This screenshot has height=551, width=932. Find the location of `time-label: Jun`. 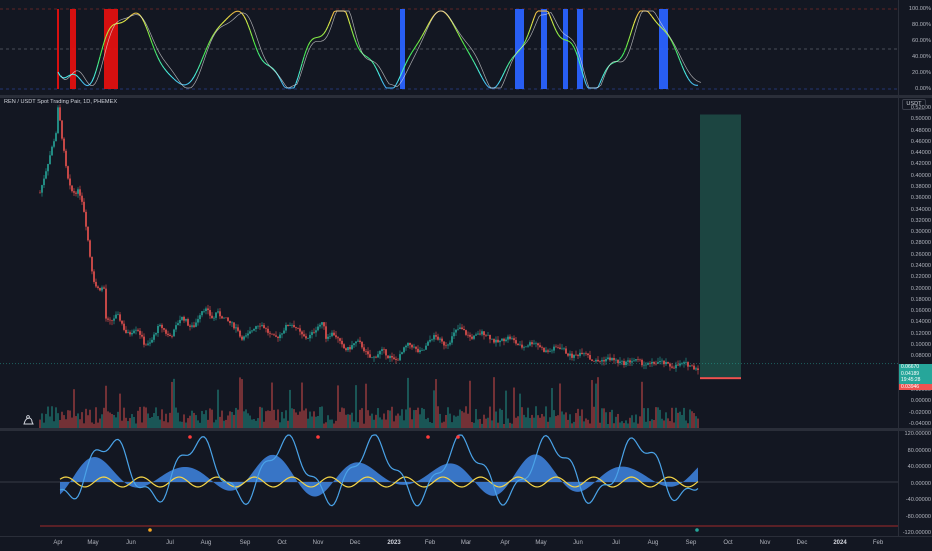

time-label: Jun is located at coordinates (131, 543).